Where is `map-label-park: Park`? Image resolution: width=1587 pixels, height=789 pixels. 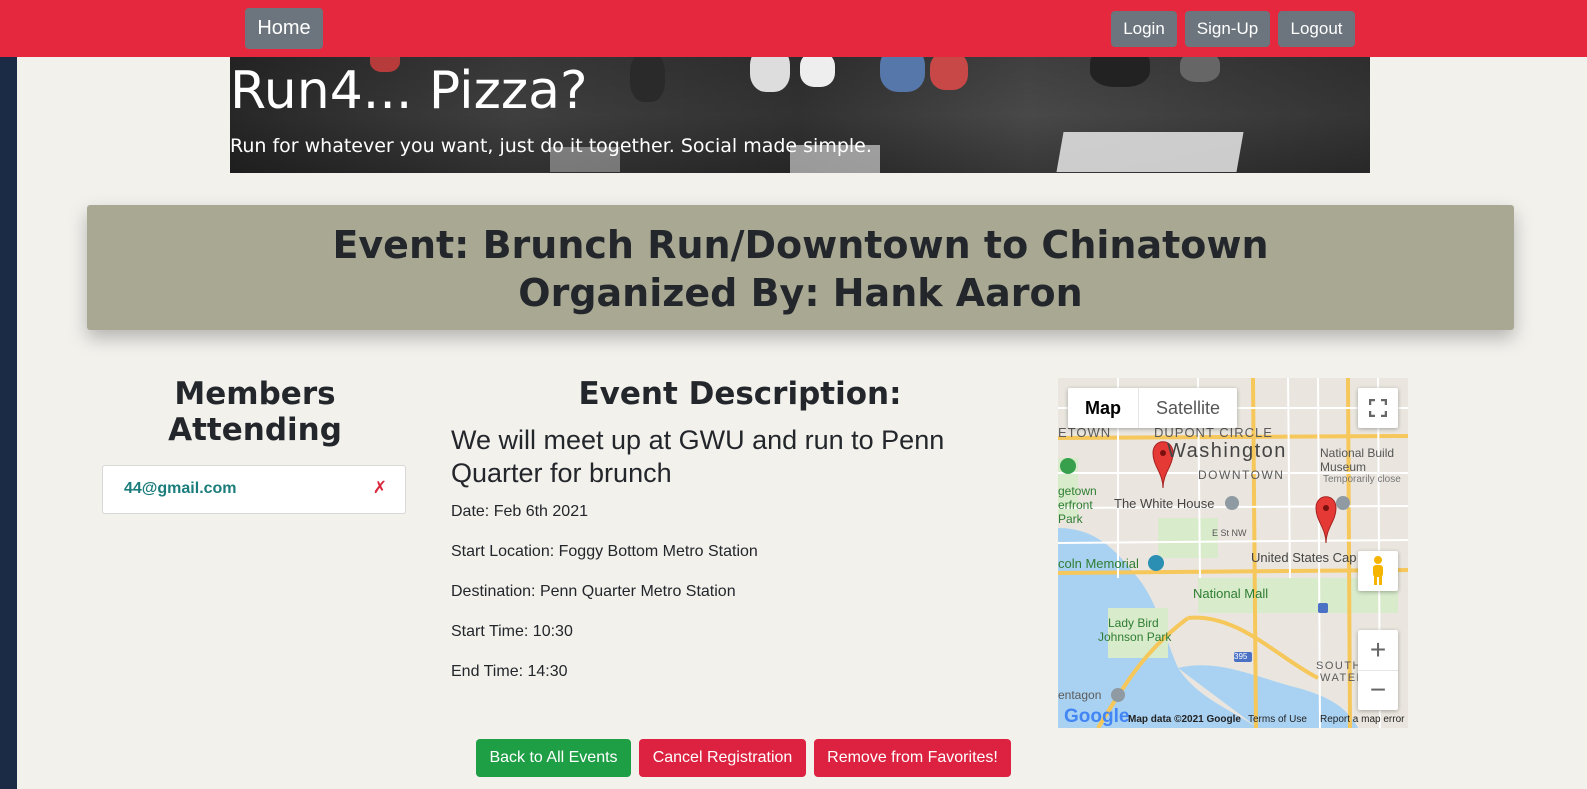
map-label-park: Park is located at coordinates (1070, 519).